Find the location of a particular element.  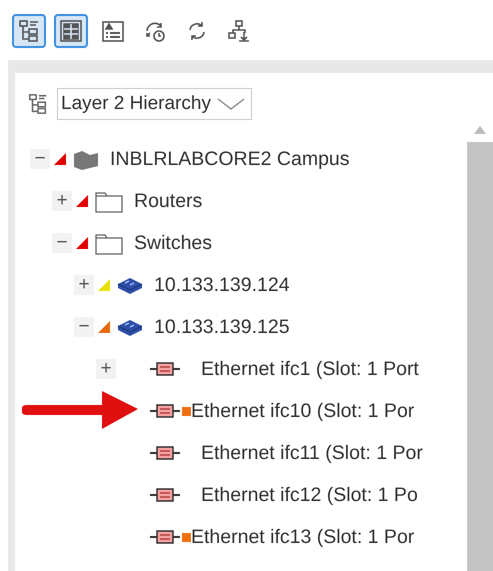

scrollbar-track is located at coordinates (480, 356).